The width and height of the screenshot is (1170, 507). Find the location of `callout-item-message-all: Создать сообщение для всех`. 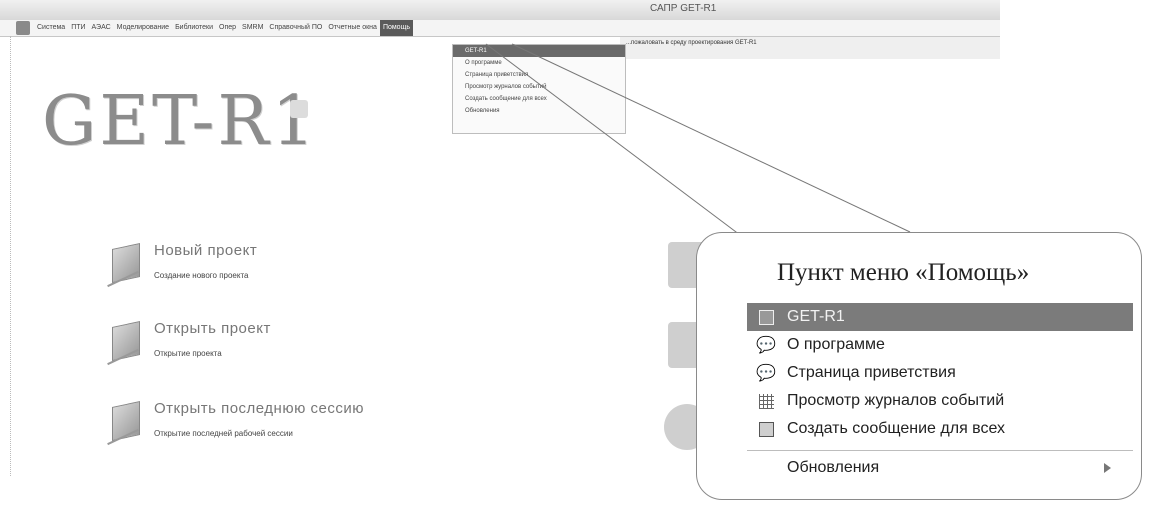

callout-item-message-all: Создать сообщение для всех is located at coordinates (940, 429).